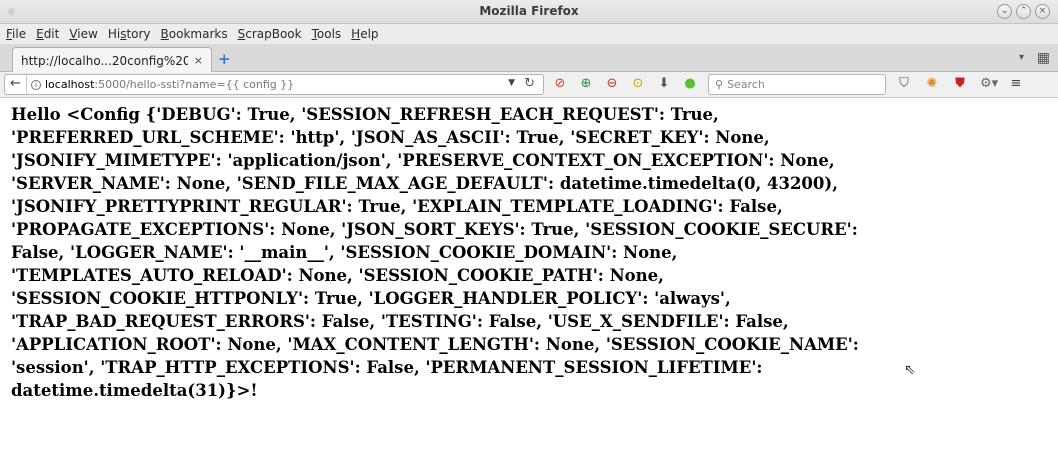 This screenshot has height=470, width=1058. What do you see at coordinates (1004, 11) in the screenshot?
I see `minimize-button: ⌄` at bounding box center [1004, 11].